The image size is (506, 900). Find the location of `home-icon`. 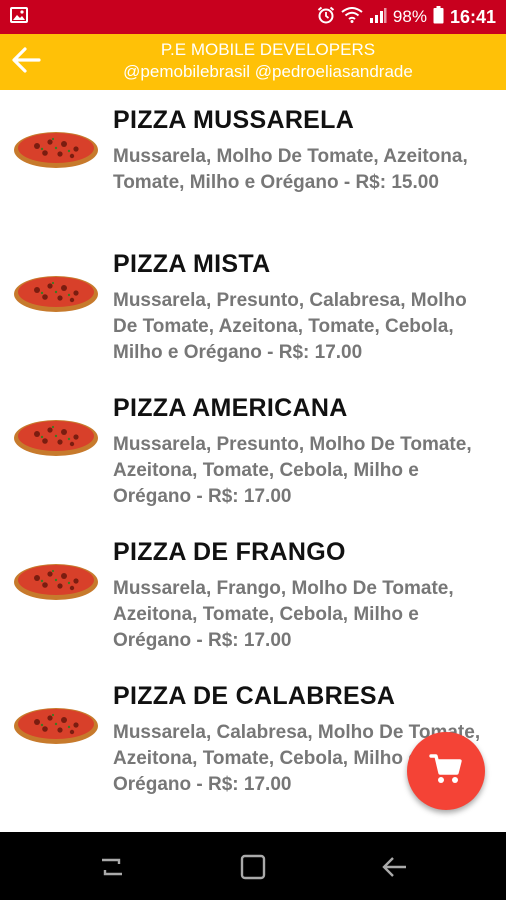

home-icon is located at coordinates (253, 867).